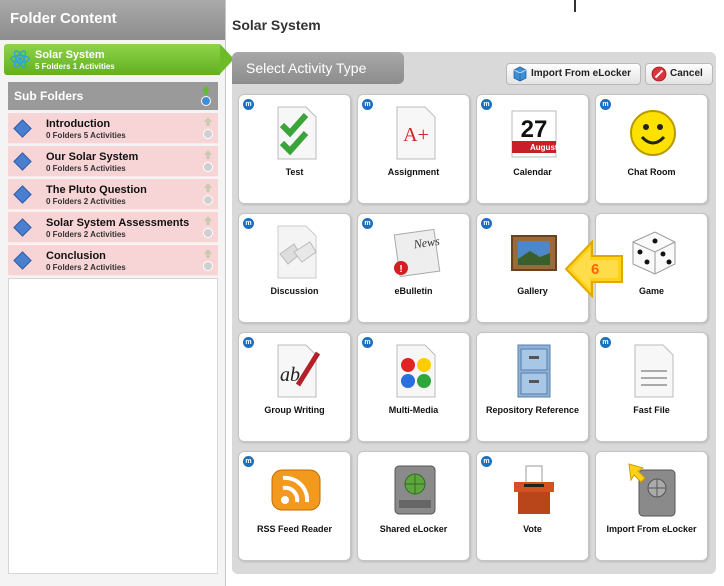  What do you see at coordinates (113, 128) in the screenshot?
I see `subfolder-item: Introduction 0 Folders 5 Activities` at bounding box center [113, 128].